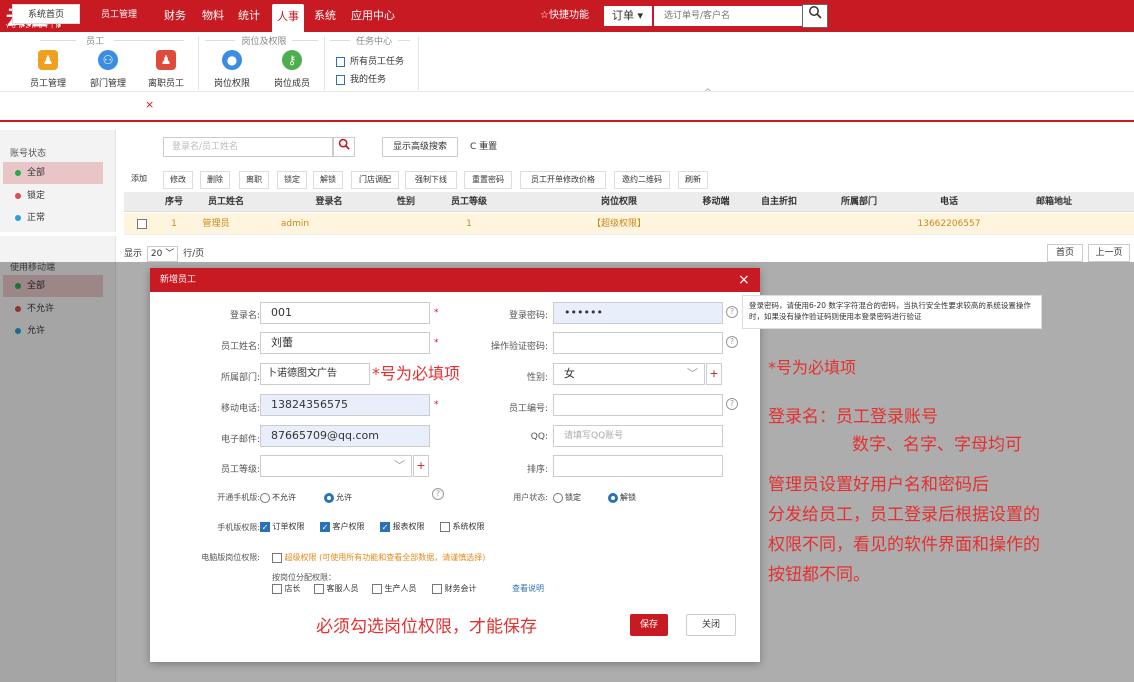 This screenshot has height=682, width=1134. I want to click on resigned-employee-button: ♟ 离职员工, so click(166, 69).